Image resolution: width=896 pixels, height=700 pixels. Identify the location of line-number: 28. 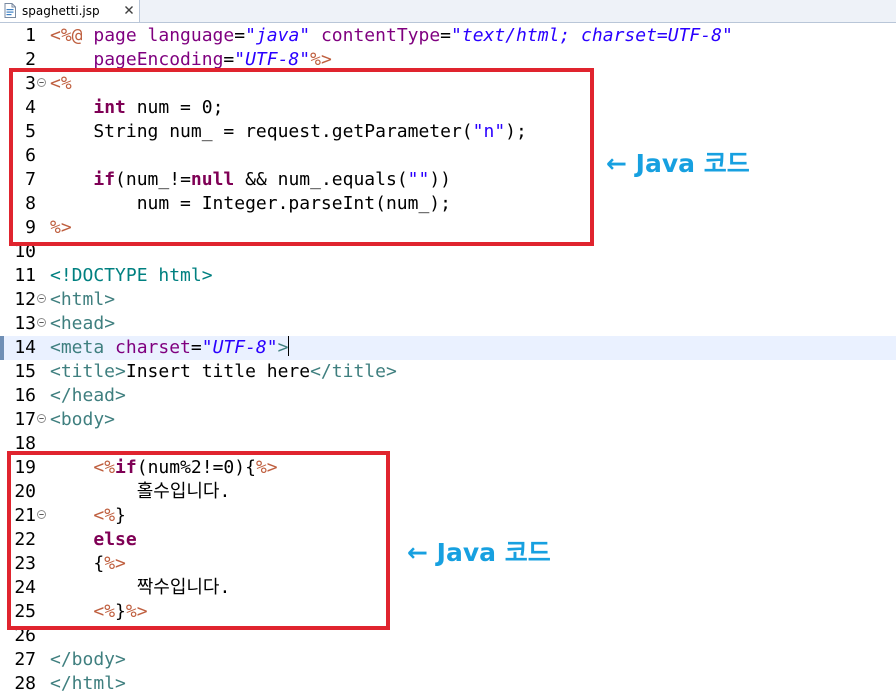
(25, 683).